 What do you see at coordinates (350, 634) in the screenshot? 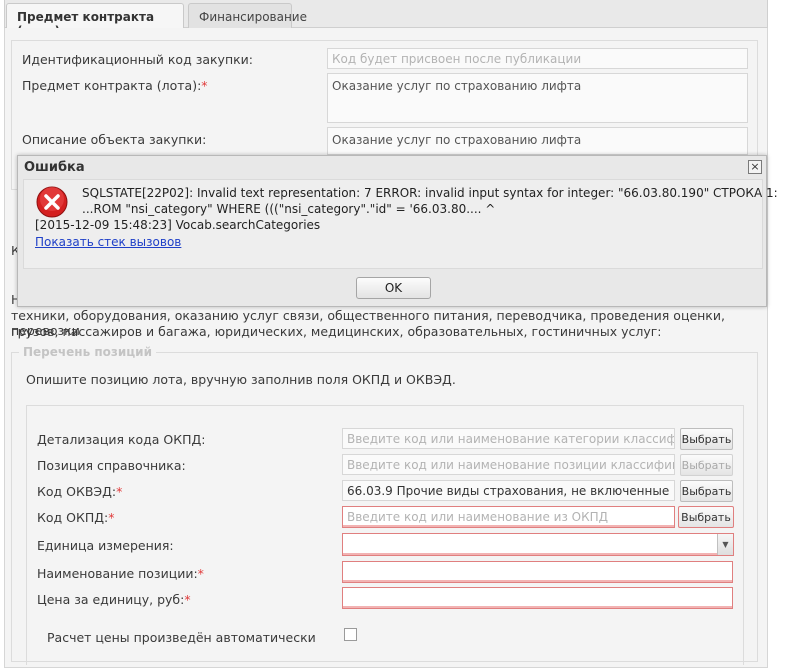
I see `auto-price-checkbox` at bounding box center [350, 634].